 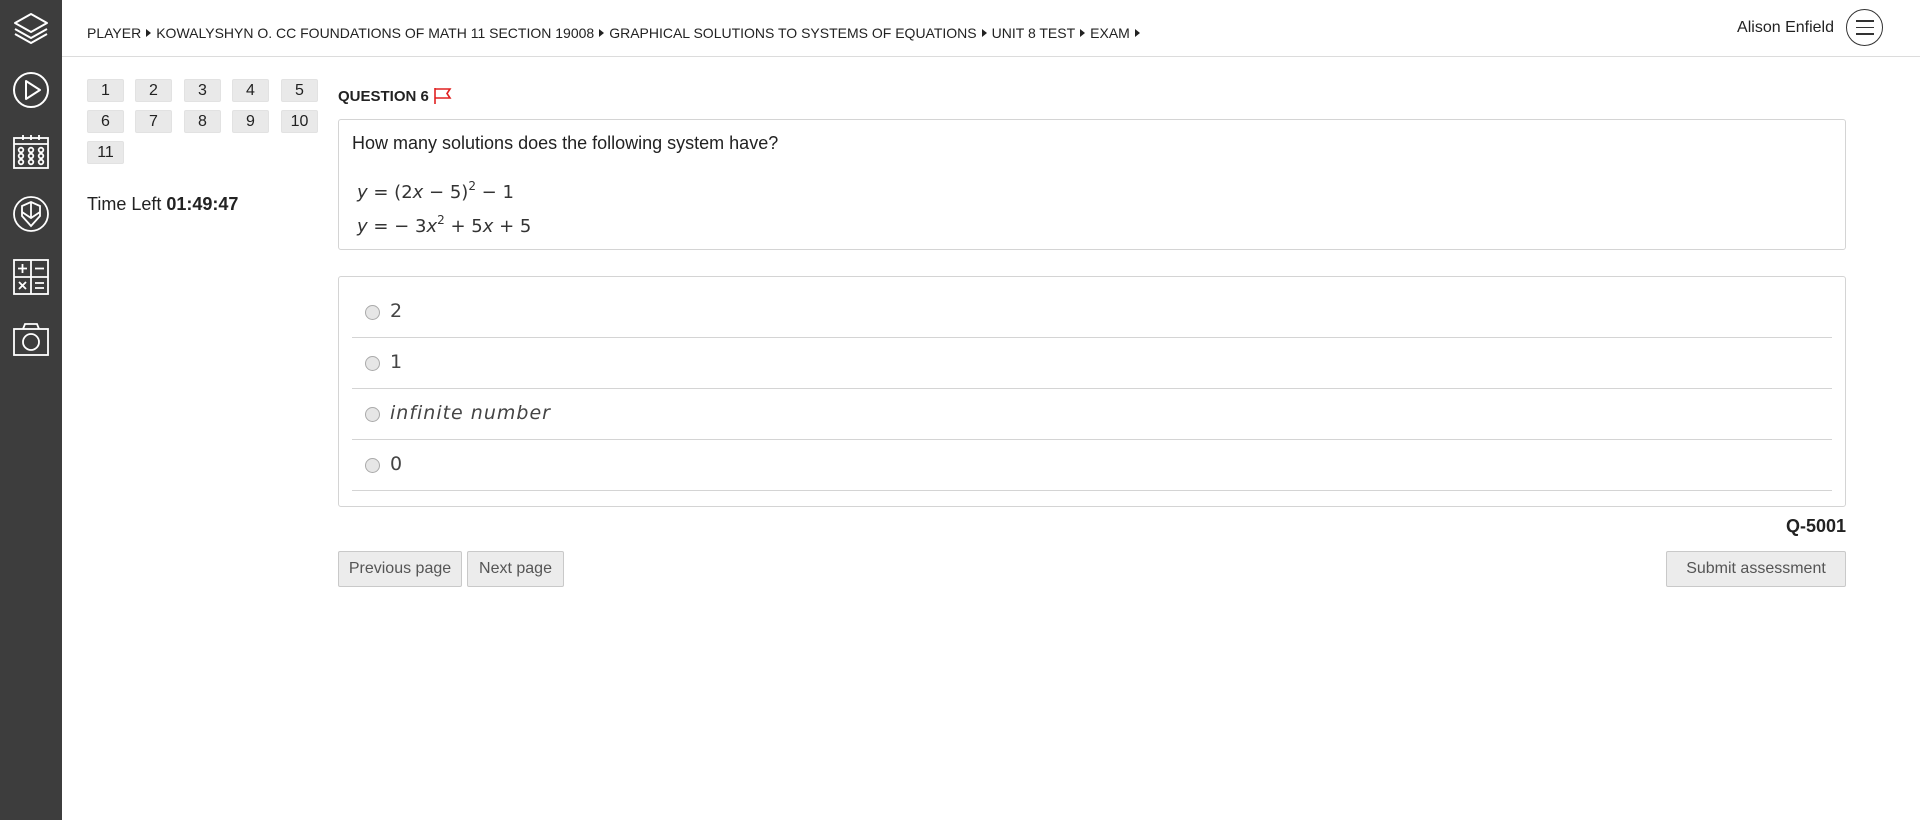 I want to click on question-nav-11: 11, so click(x=105, y=152).